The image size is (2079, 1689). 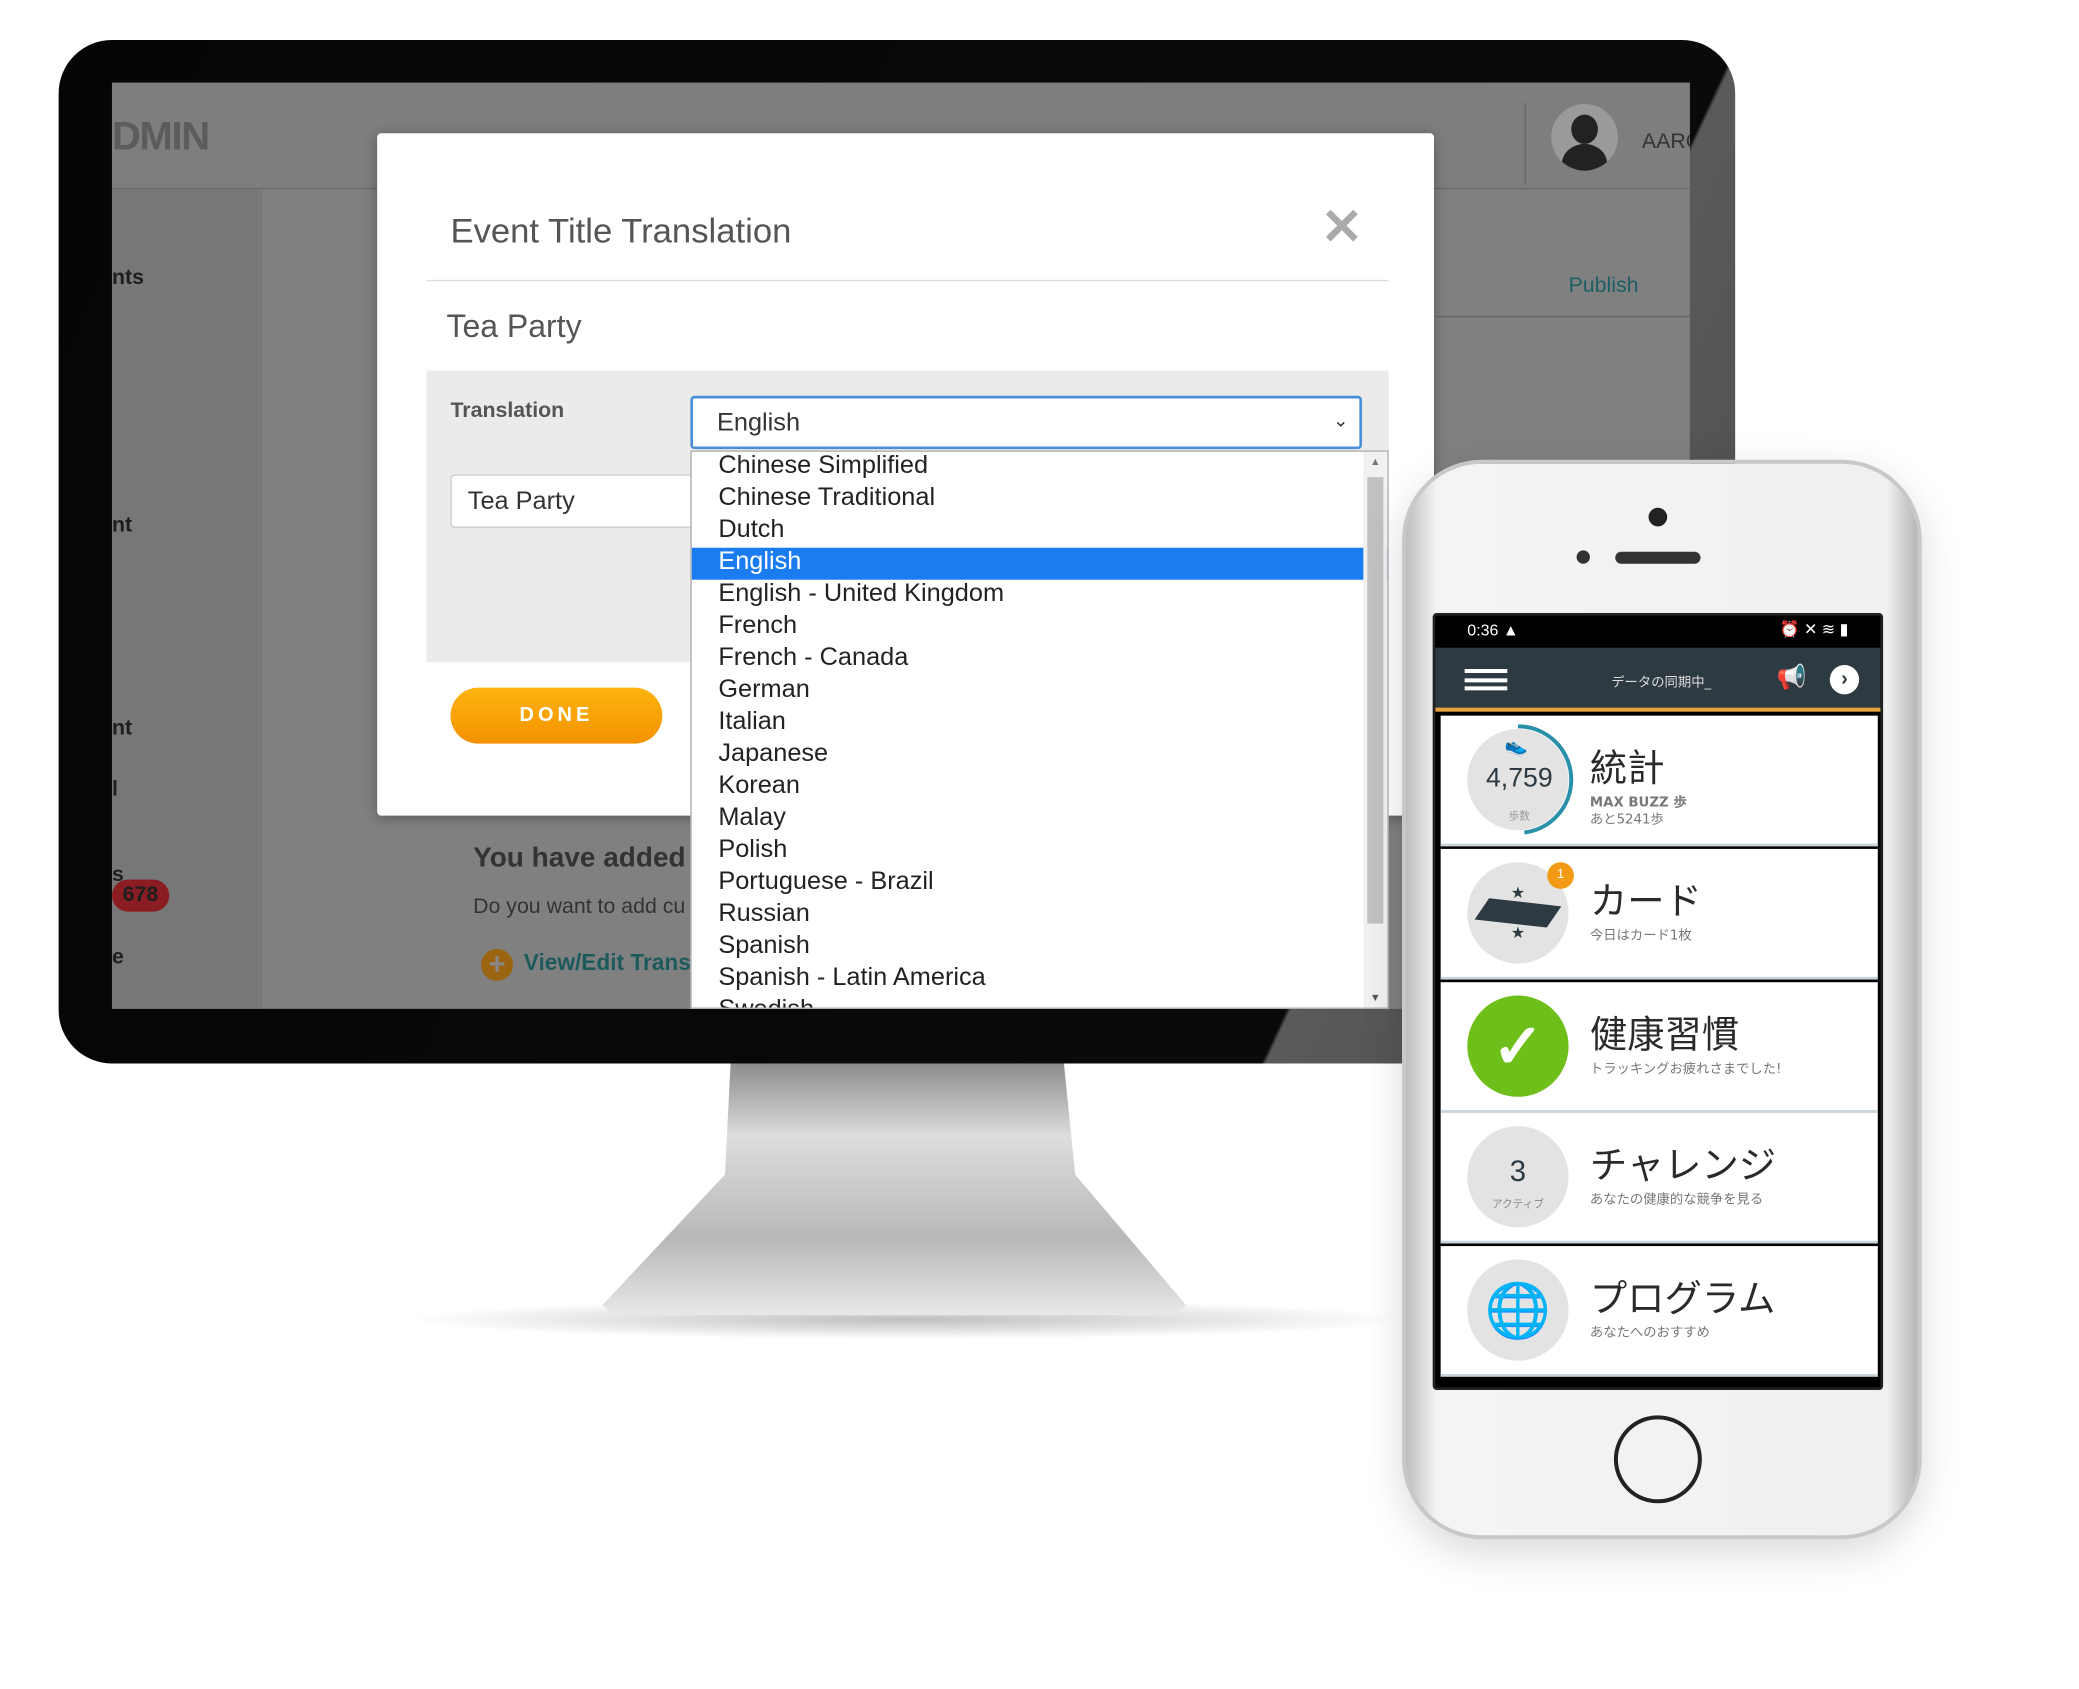 What do you see at coordinates (1040, 596) in the screenshot?
I see `language-option: English - United Kingdom` at bounding box center [1040, 596].